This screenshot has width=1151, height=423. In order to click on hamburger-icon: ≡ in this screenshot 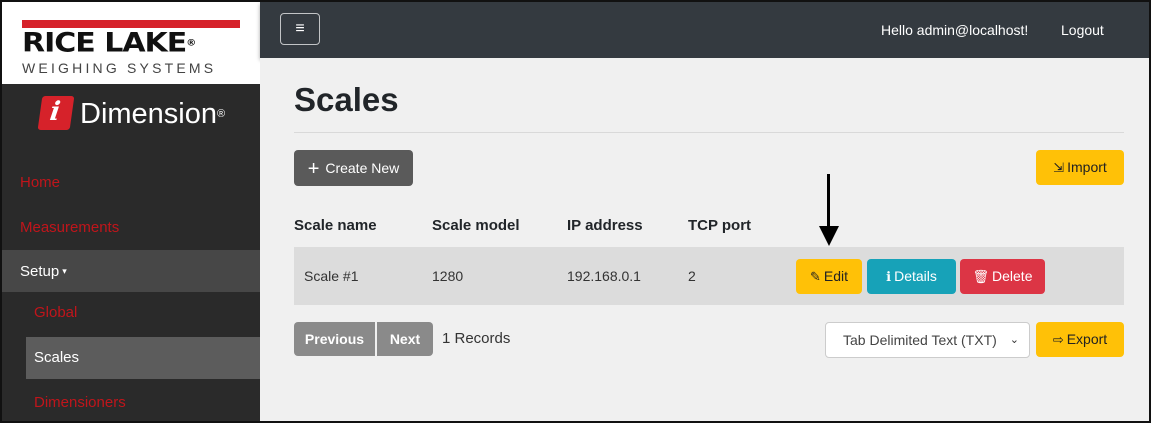, I will do `click(300, 28)`.